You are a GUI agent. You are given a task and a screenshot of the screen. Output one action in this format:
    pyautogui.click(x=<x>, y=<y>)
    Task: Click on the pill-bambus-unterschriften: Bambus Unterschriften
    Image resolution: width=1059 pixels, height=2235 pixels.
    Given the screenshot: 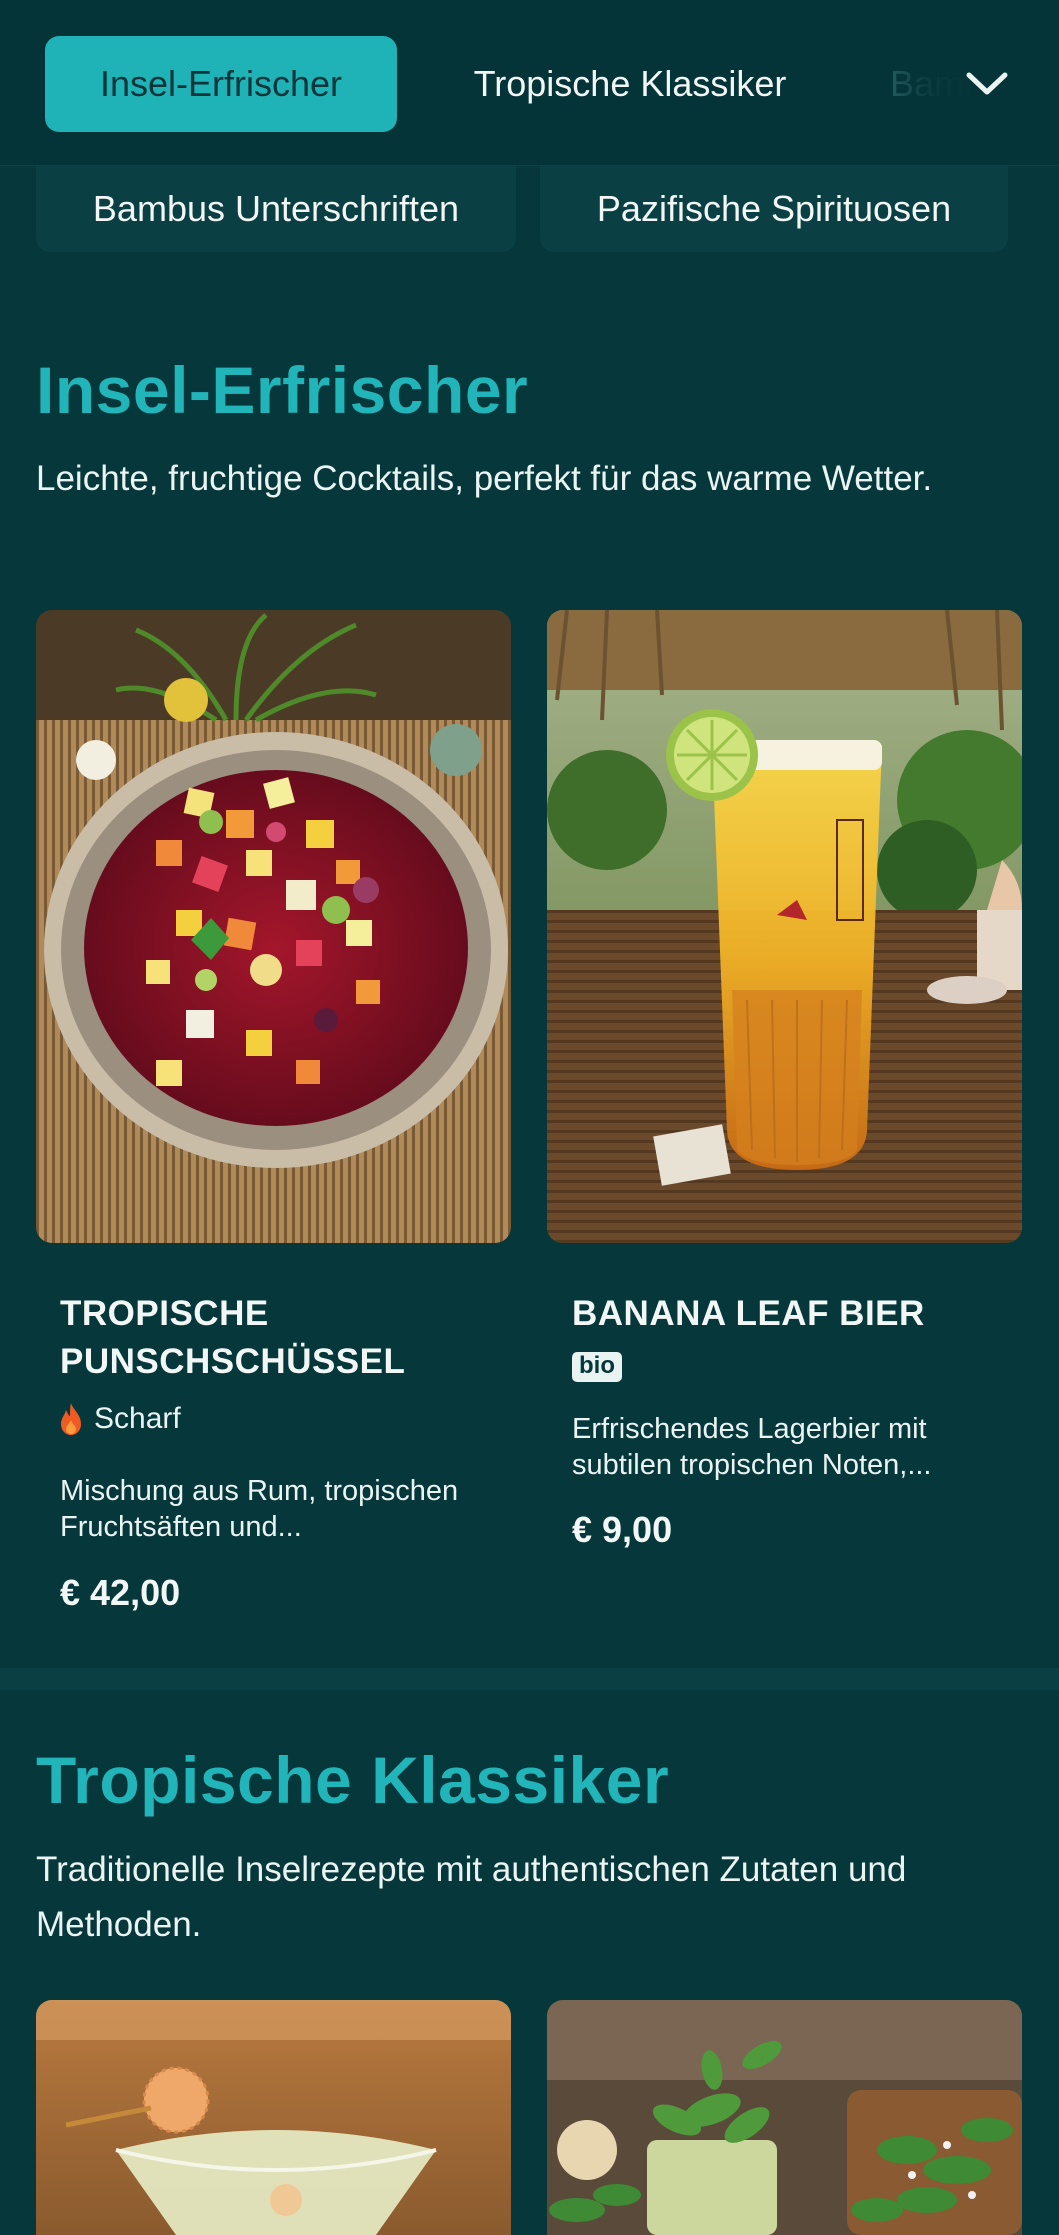 What is the action you would take?
    pyautogui.click(x=276, y=209)
    